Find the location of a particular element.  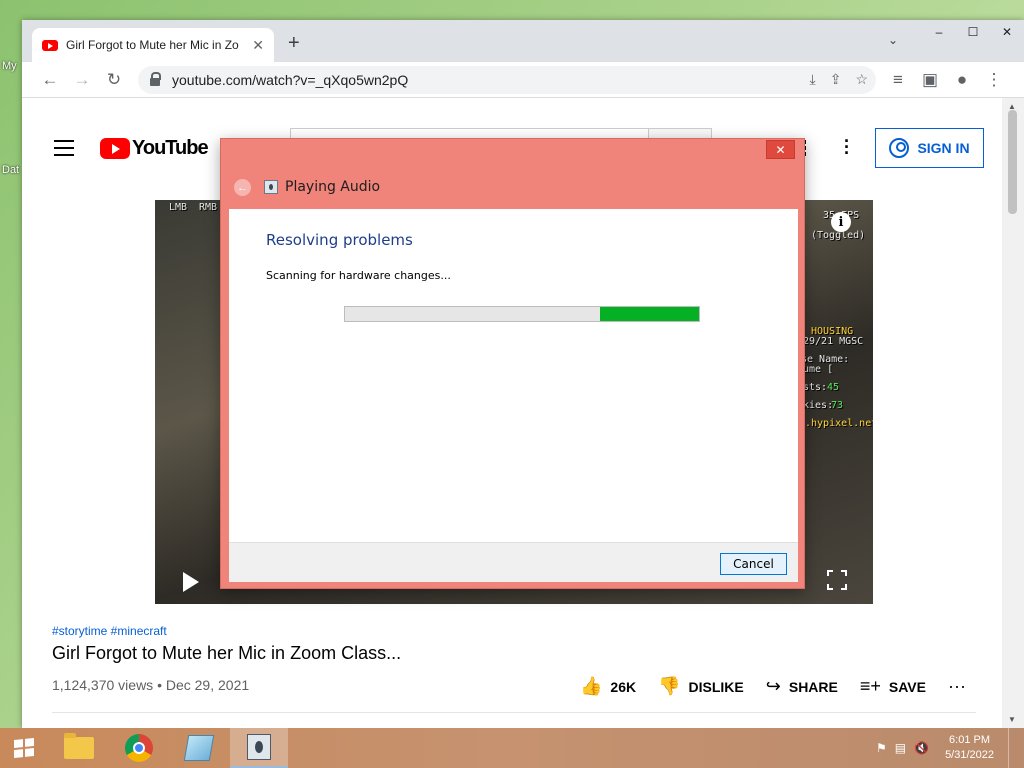

more-horizontal-icon: ··· is located at coordinates (956, 686).